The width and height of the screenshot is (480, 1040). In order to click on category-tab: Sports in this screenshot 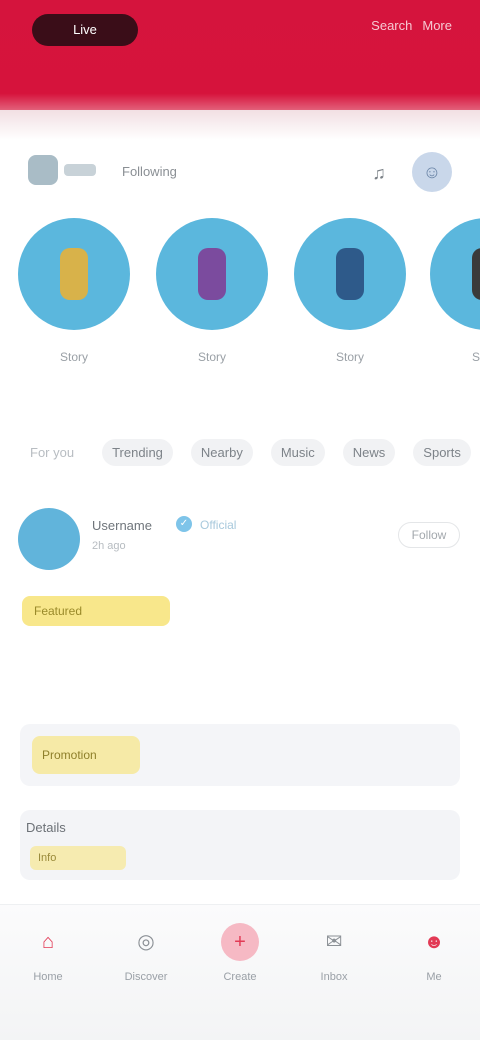, I will do `click(442, 452)`.